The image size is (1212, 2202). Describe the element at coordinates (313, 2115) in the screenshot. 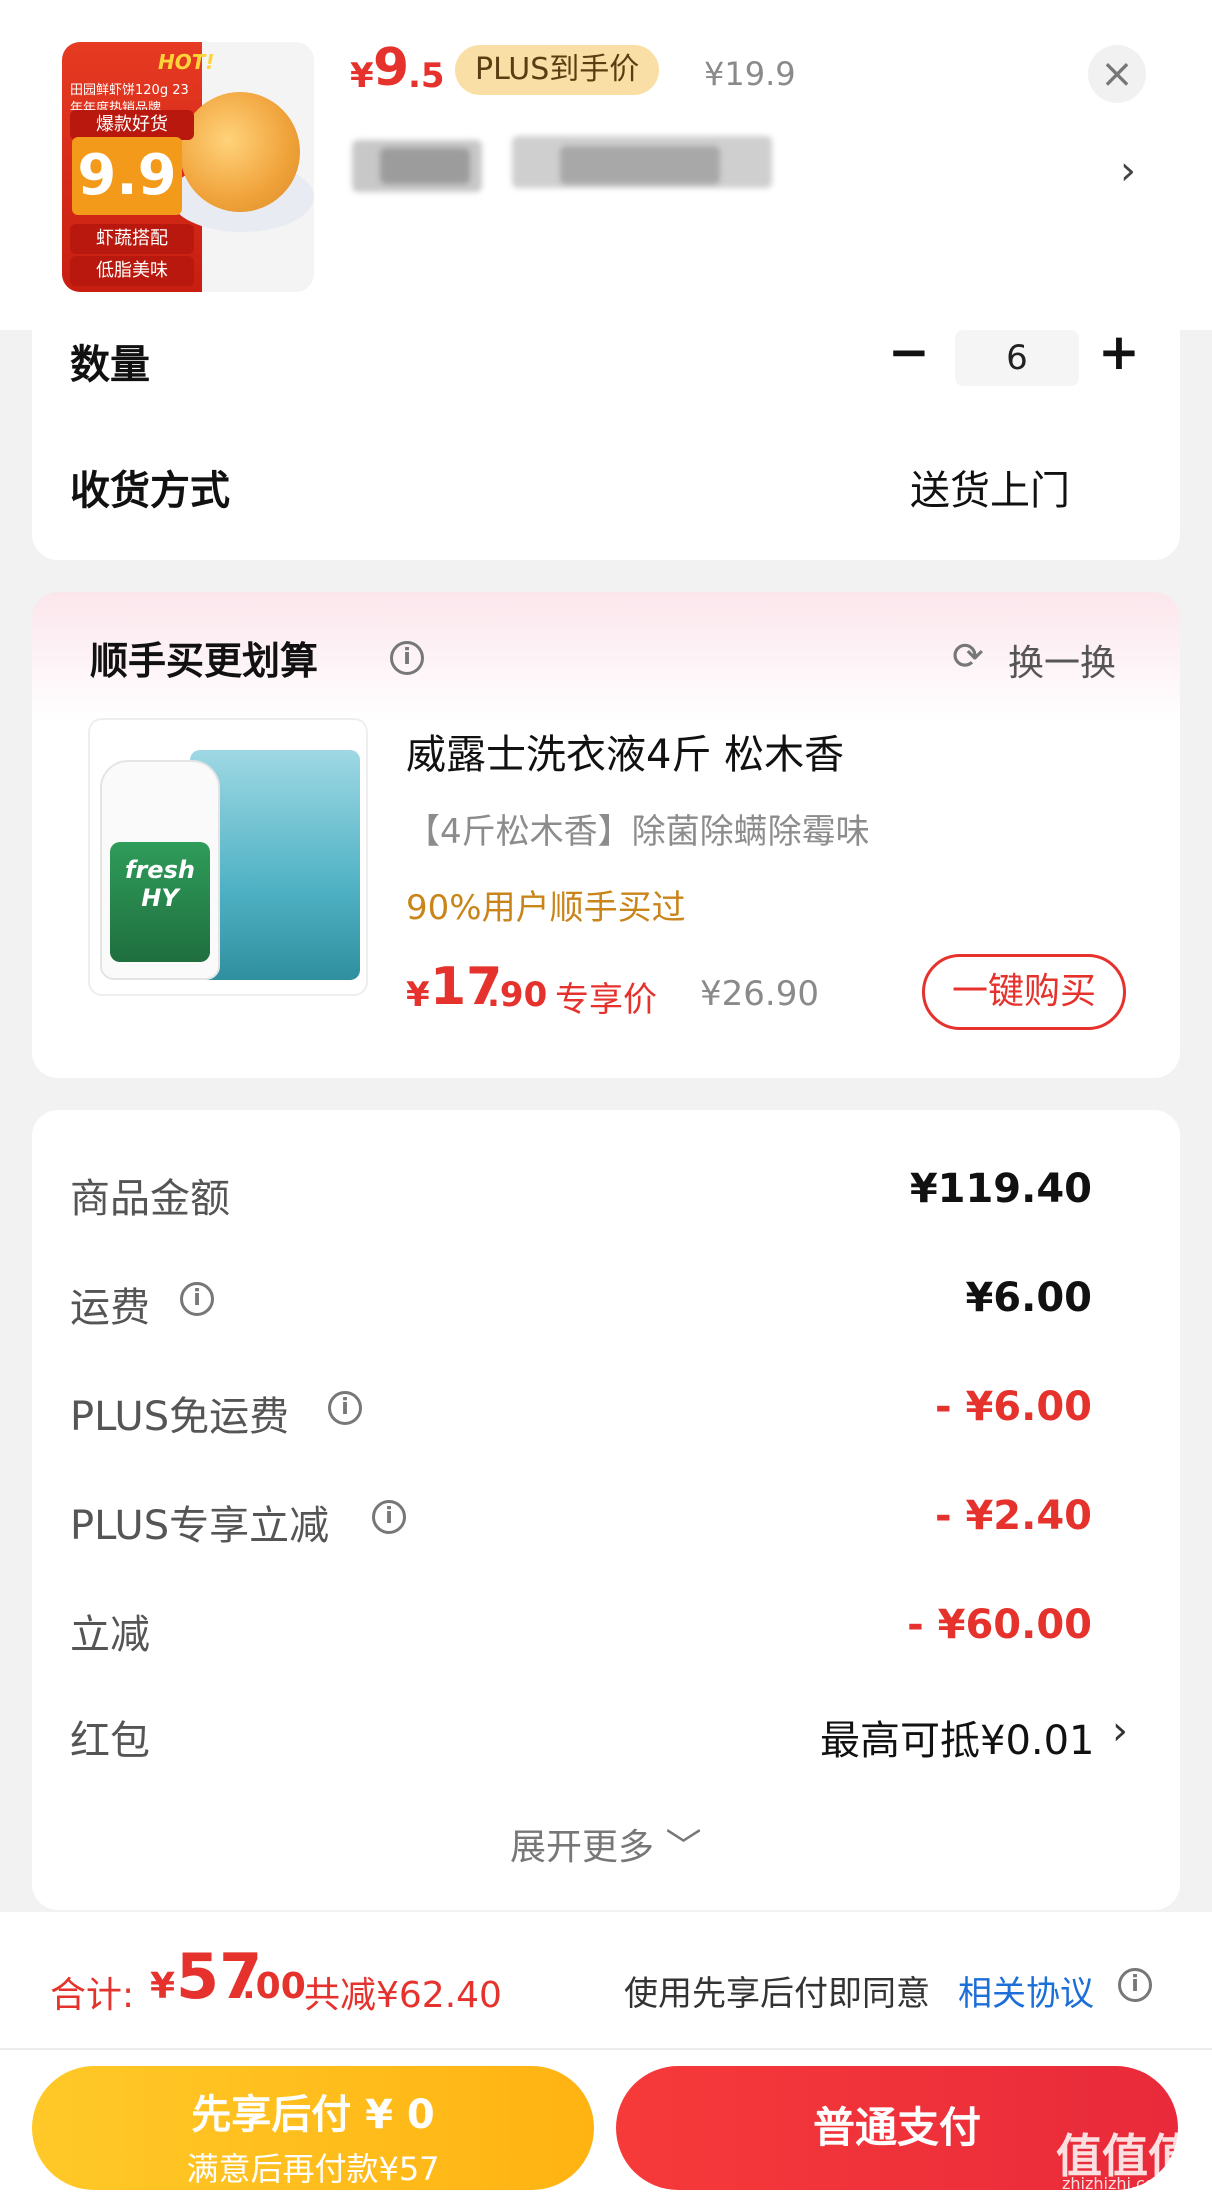

I see `pay-later-title: 先享后付 ¥ 0` at that location.